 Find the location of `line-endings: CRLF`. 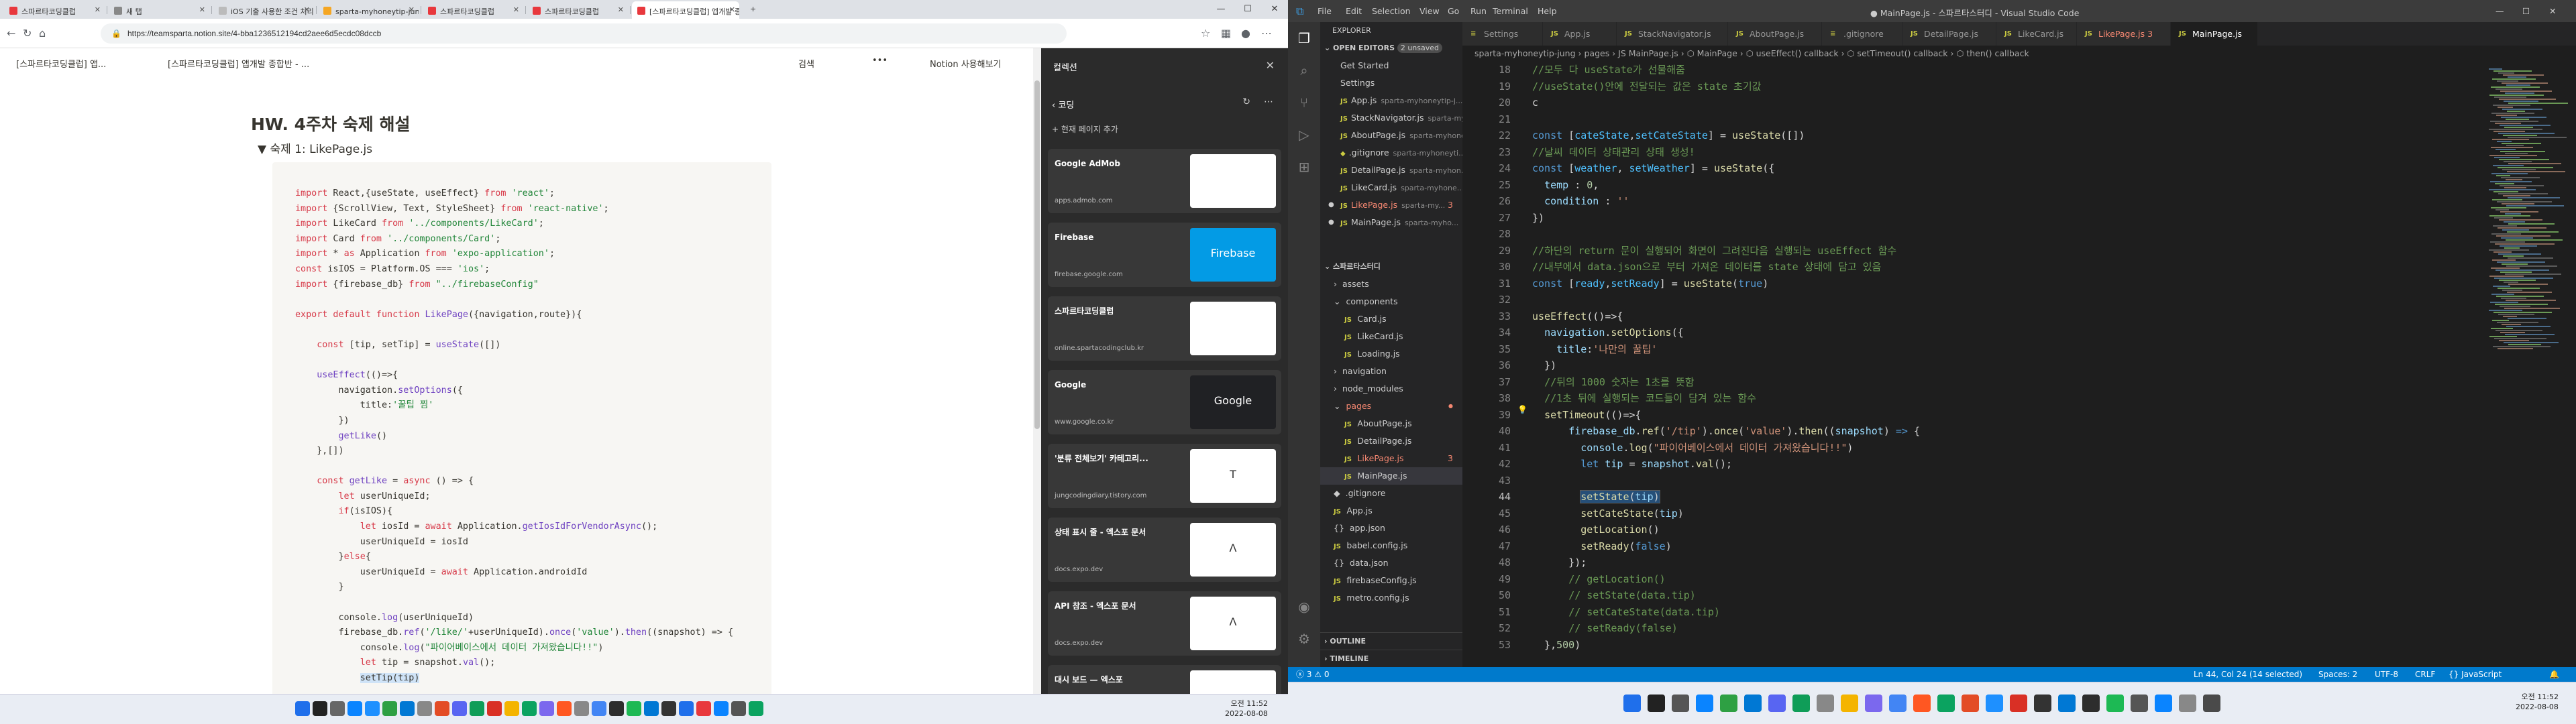

line-endings: CRLF is located at coordinates (2425, 674).